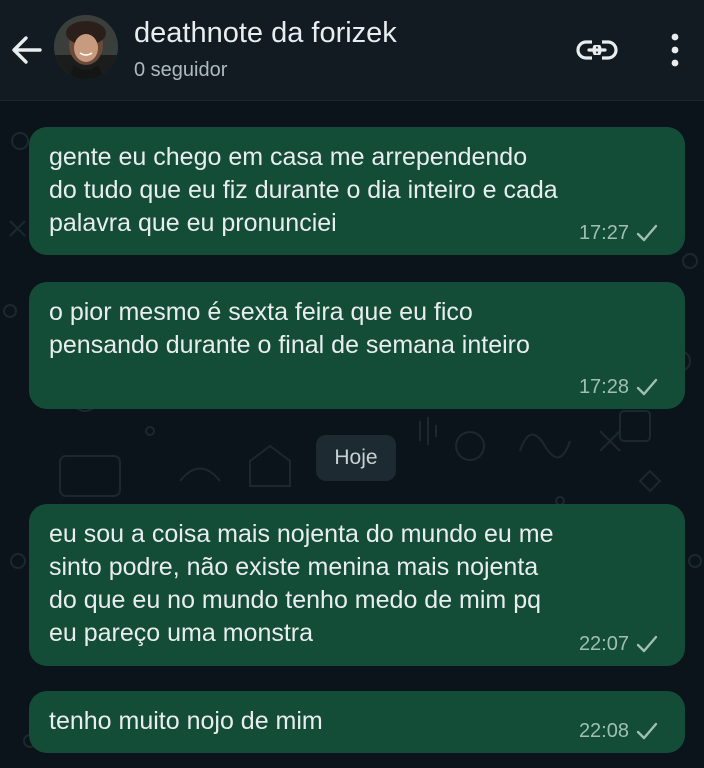 The width and height of the screenshot is (704, 768). I want to click on message-meta: 22:08, so click(619, 731).